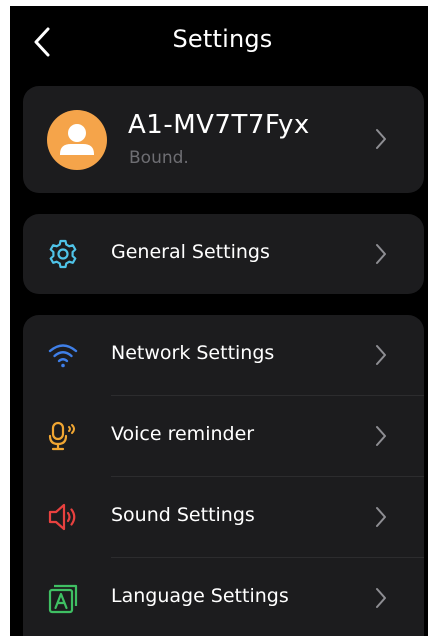 The width and height of the screenshot is (428, 642). I want to click on user-avatar-icon, so click(77, 139).